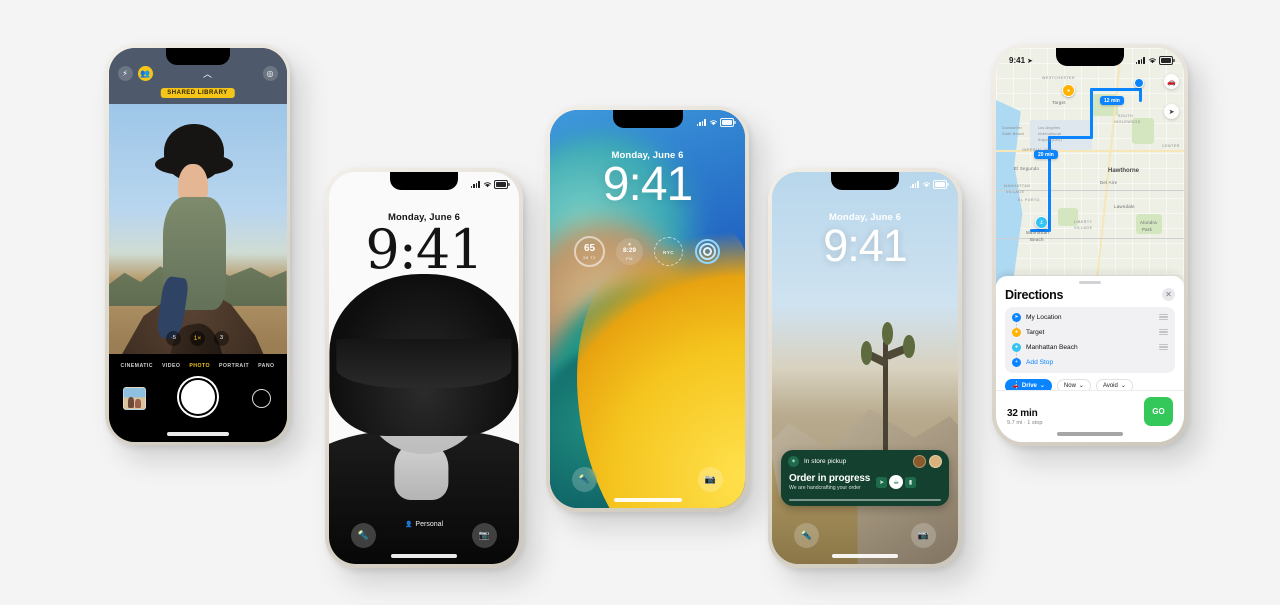  Describe the element at coordinates (197, 92) in the screenshot. I see `shared-library-badge: SHARED LIBRARY` at that location.